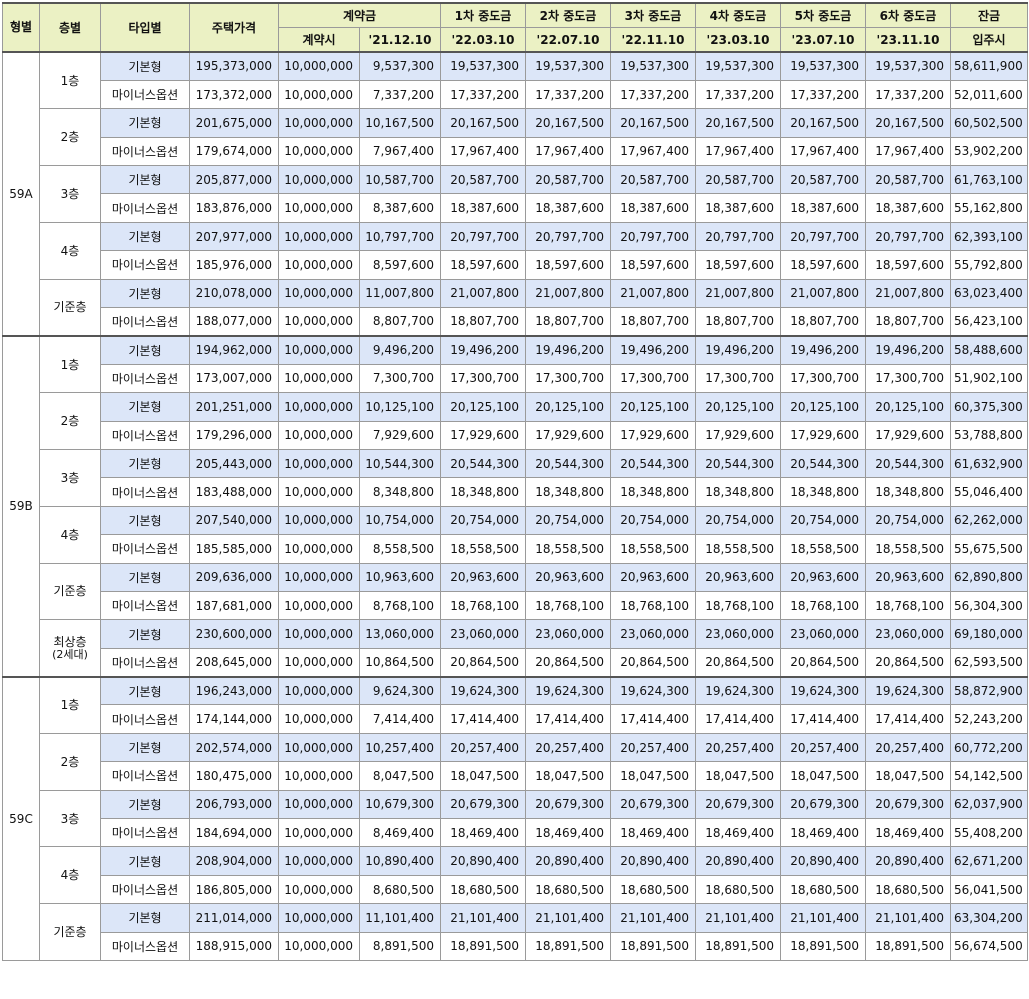  Describe the element at coordinates (989, 407) in the screenshot. I see `balance-cell: 60,375,300` at that location.